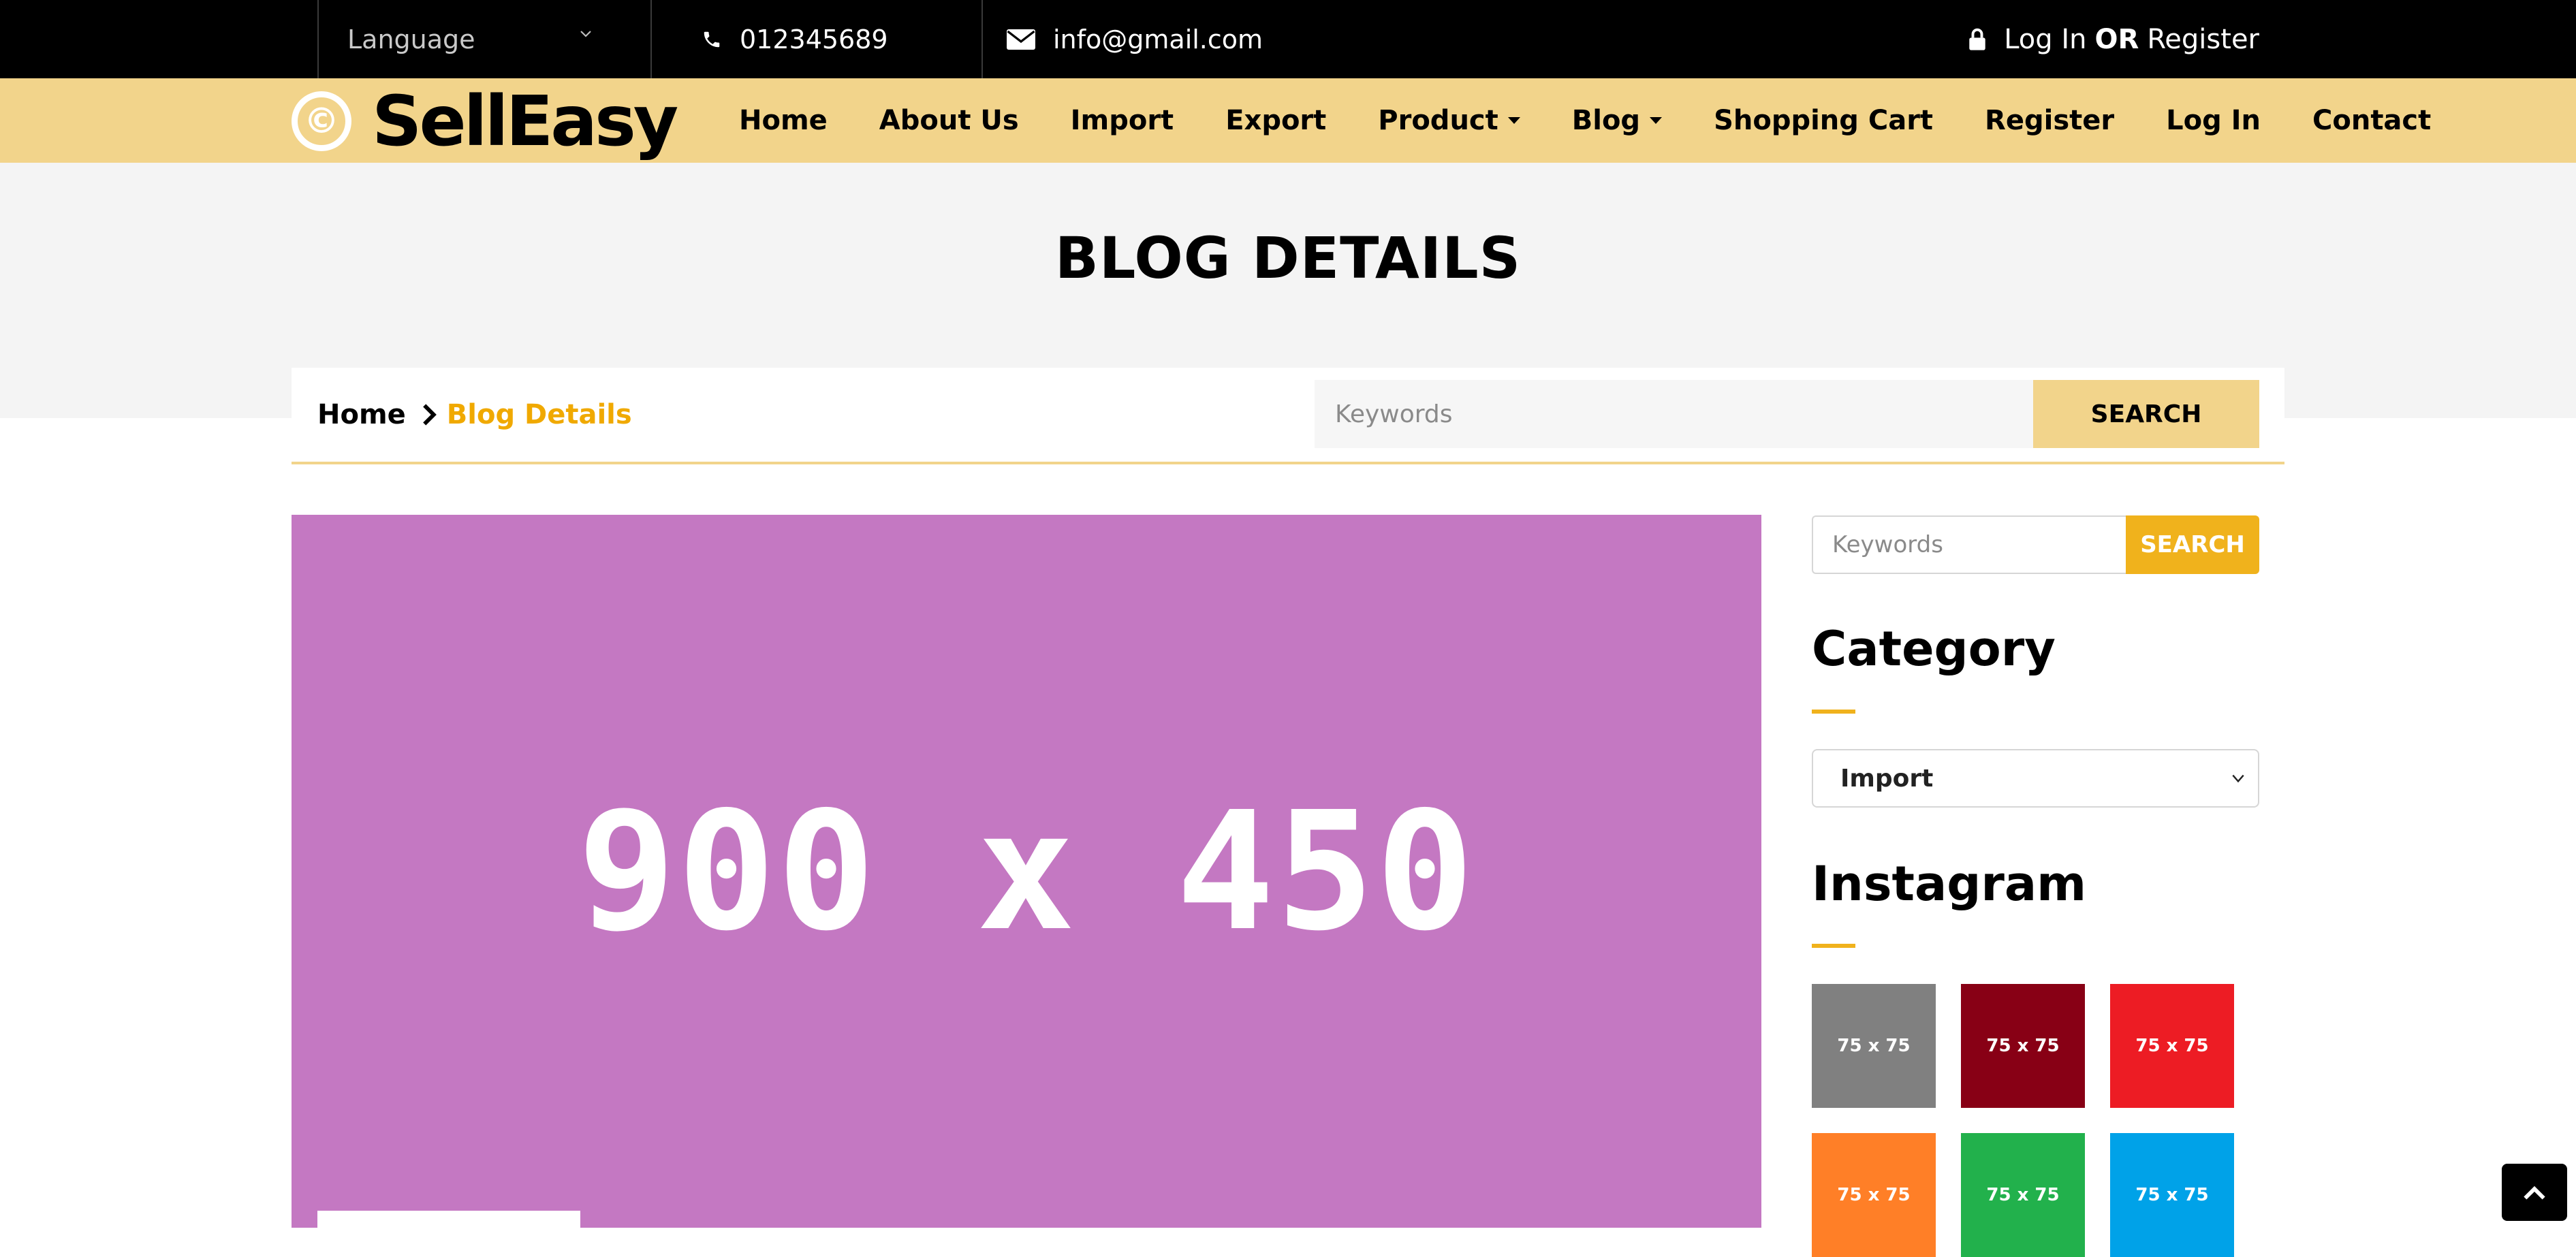  What do you see at coordinates (1288, 258) in the screenshot?
I see `page-title: BLOG DETAILS` at bounding box center [1288, 258].